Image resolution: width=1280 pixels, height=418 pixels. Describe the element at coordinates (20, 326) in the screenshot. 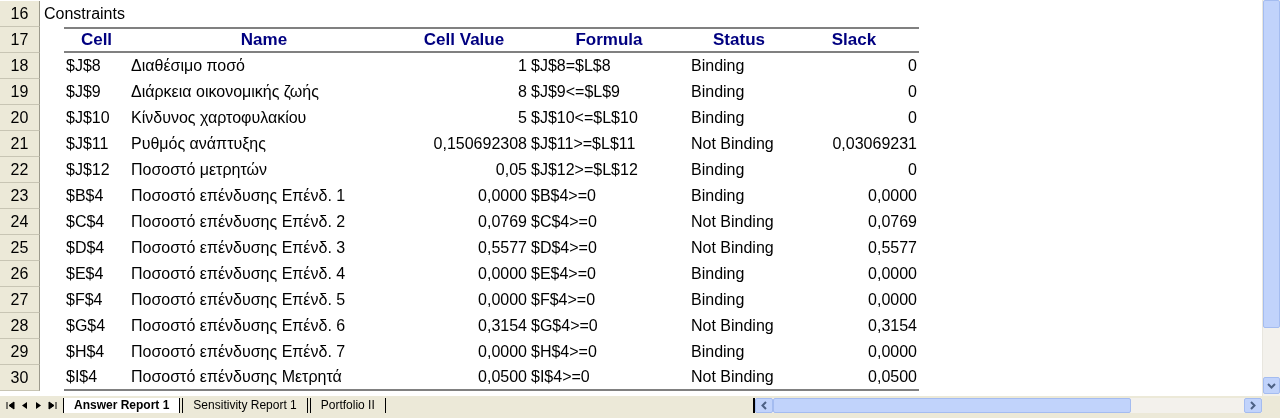

I see `row-header: 28` at that location.